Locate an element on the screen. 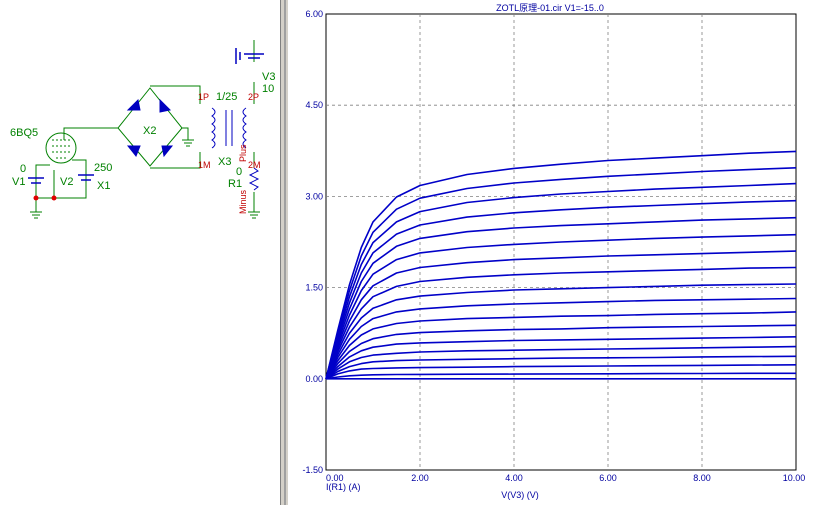 The width and height of the screenshot is (818, 510). y-tick-label: 1.50 is located at coordinates (314, 288).